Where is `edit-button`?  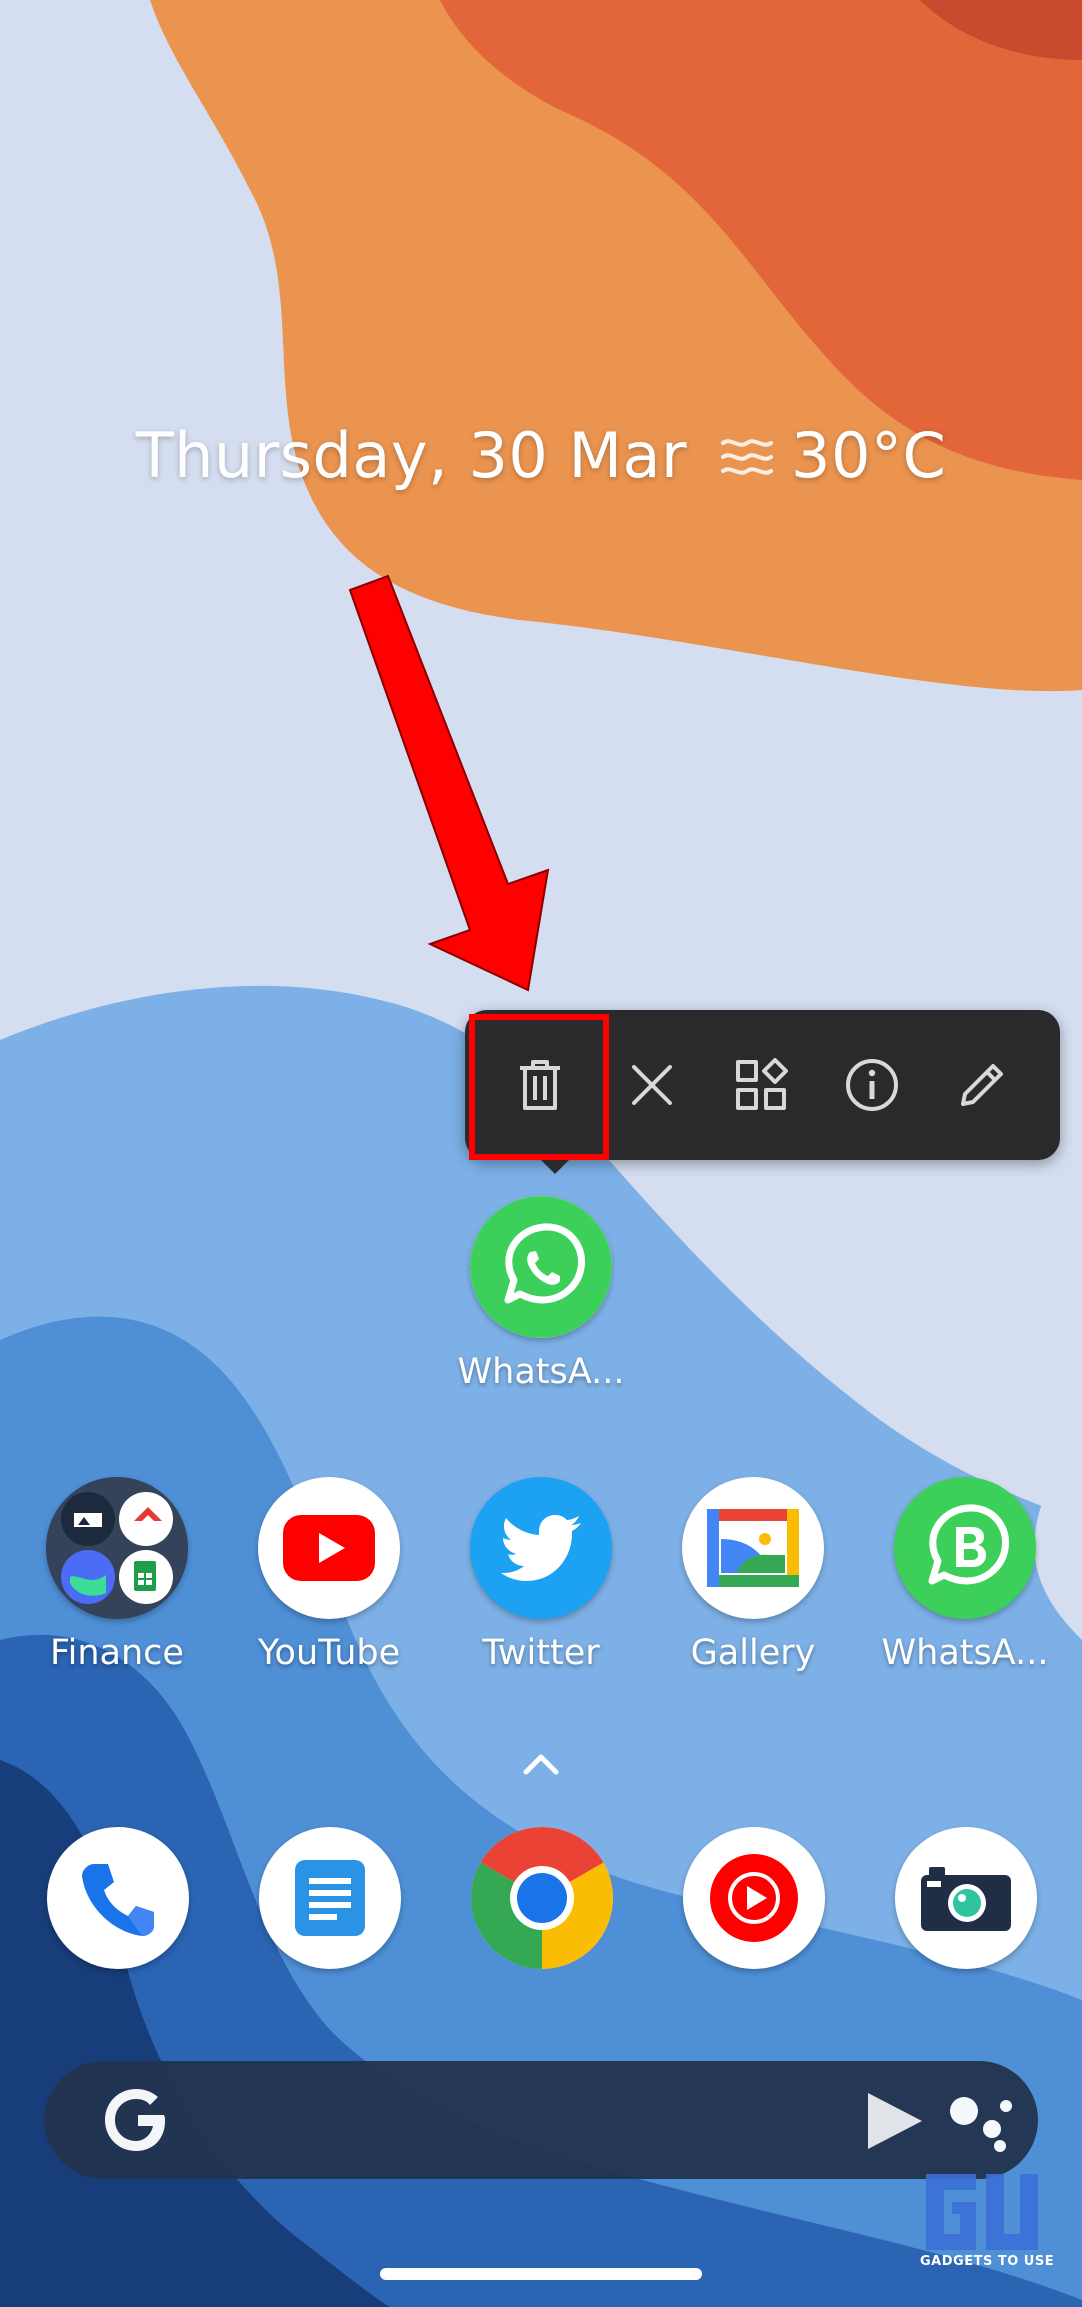 edit-button is located at coordinates (982, 1085).